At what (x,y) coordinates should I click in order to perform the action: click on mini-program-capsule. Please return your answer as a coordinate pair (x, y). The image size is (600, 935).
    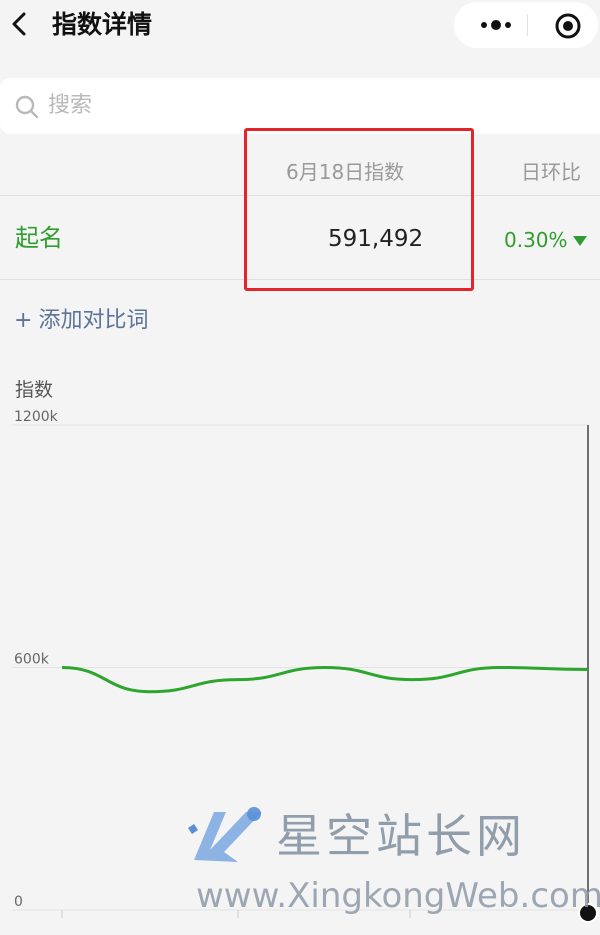
    Looking at the image, I should click on (526, 25).